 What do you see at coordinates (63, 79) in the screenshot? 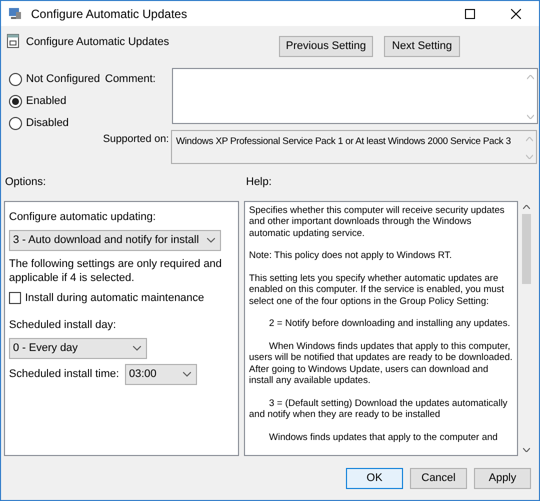
I see `radio-label: Not Configured` at bounding box center [63, 79].